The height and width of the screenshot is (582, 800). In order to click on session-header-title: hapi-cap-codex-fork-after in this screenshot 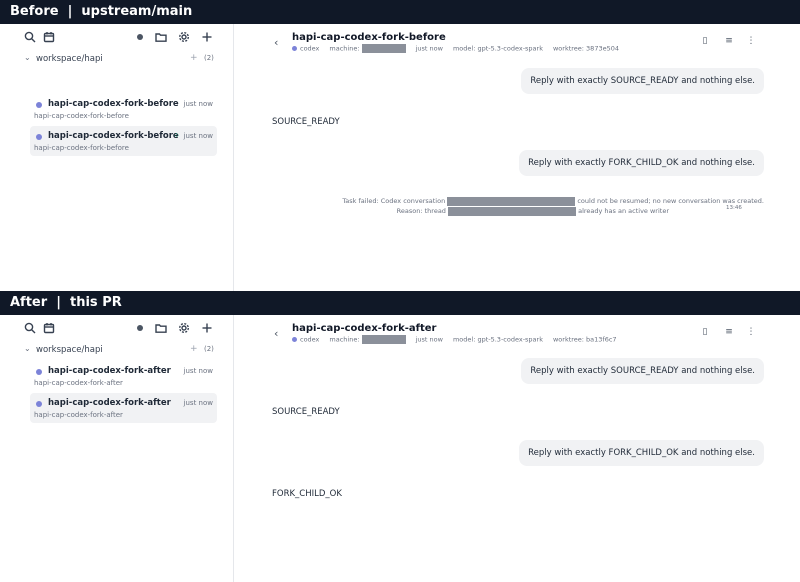, I will do `click(364, 328)`.